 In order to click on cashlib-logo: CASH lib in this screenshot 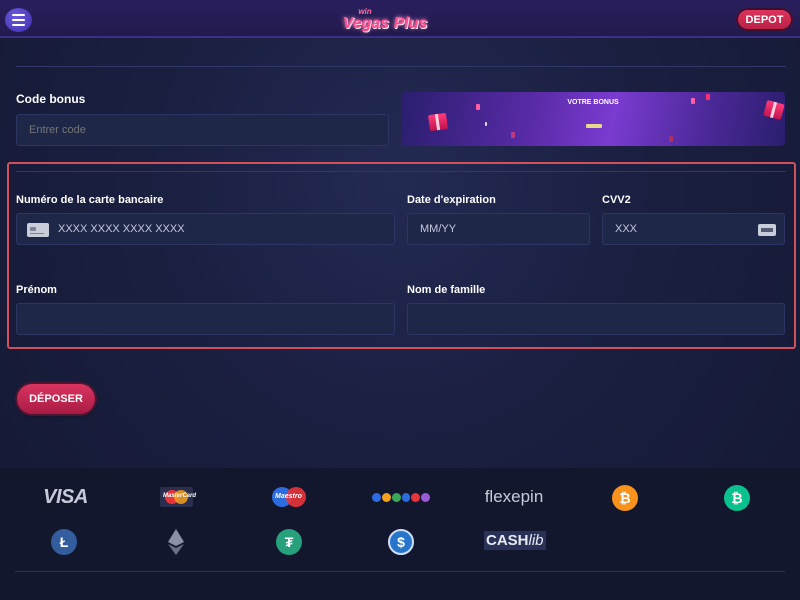, I will do `click(515, 540)`.